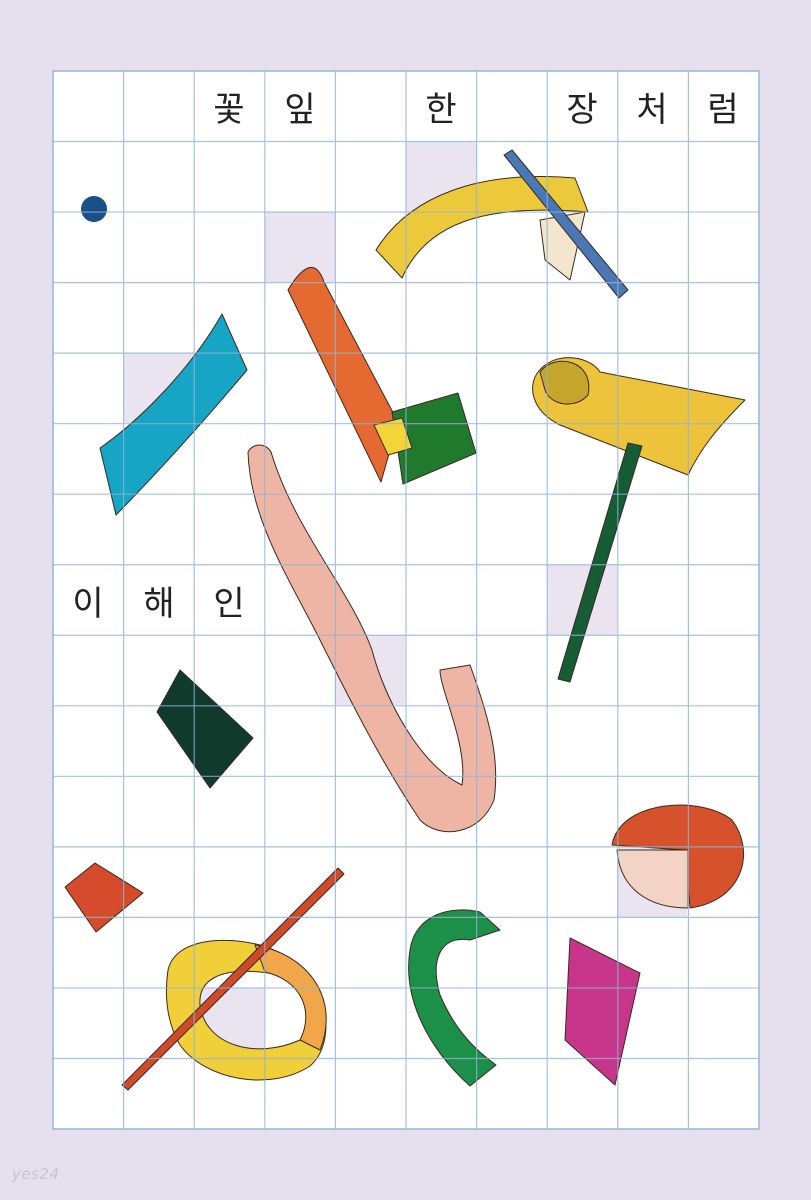 The image size is (811, 1200). What do you see at coordinates (441, 109) in the screenshot?
I see `title-char-3: 한` at bounding box center [441, 109].